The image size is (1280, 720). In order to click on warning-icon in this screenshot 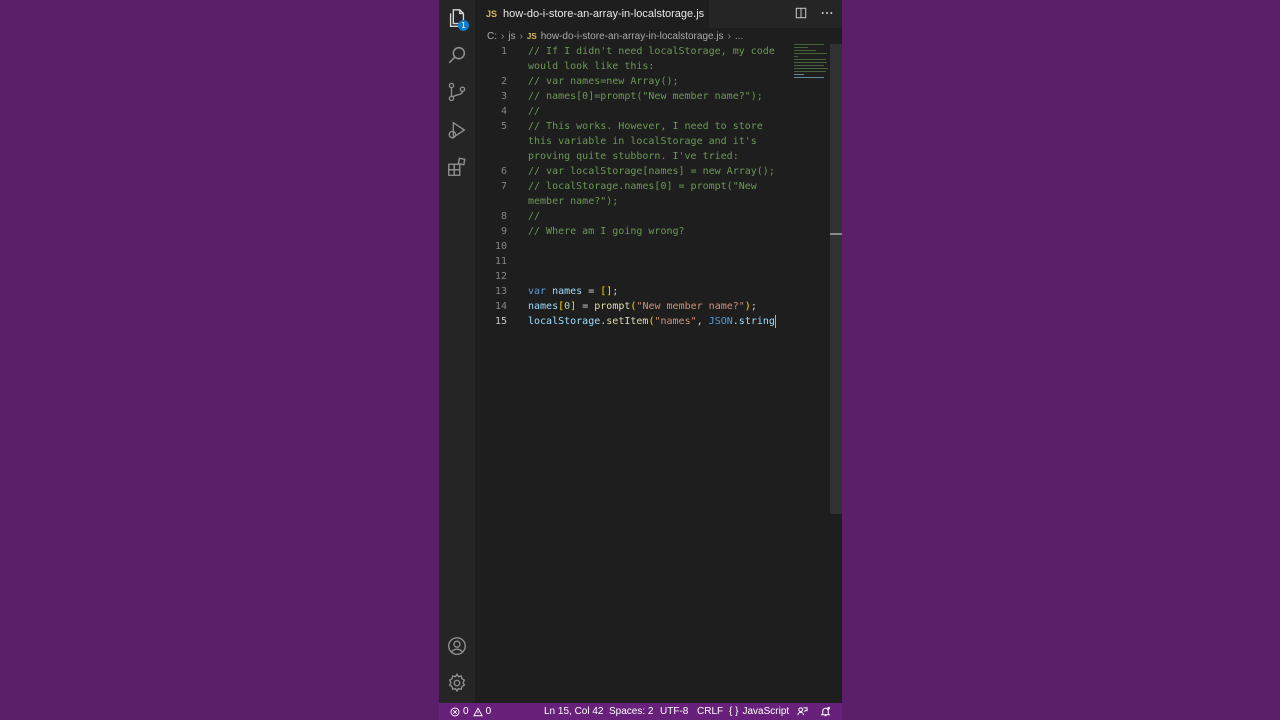, I will do `click(477, 711)`.